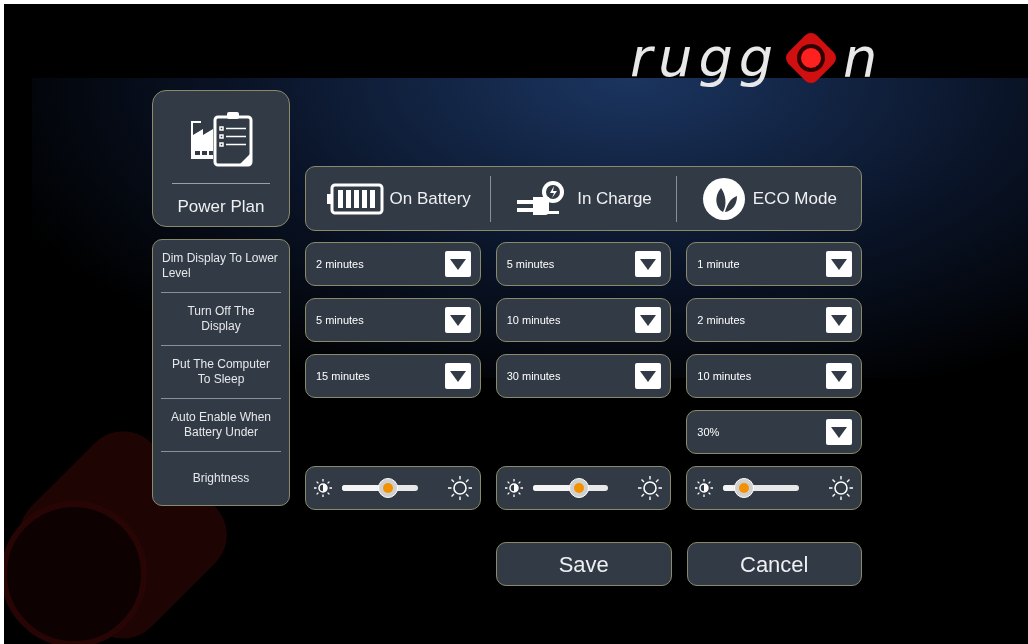 The height and width of the screenshot is (644, 1028). Describe the element at coordinates (583, 376) in the screenshot. I see `dropdown: 30 minutes` at that location.